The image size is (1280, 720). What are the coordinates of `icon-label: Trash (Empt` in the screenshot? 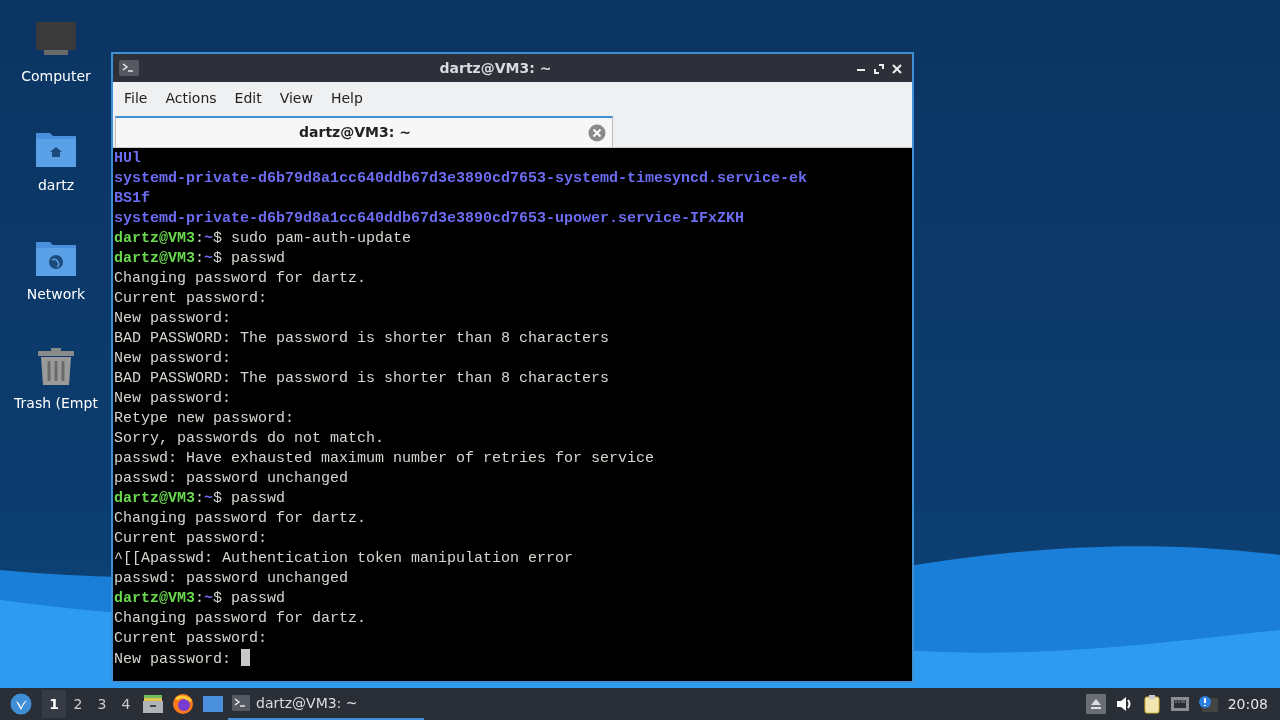 It's located at (56, 403).